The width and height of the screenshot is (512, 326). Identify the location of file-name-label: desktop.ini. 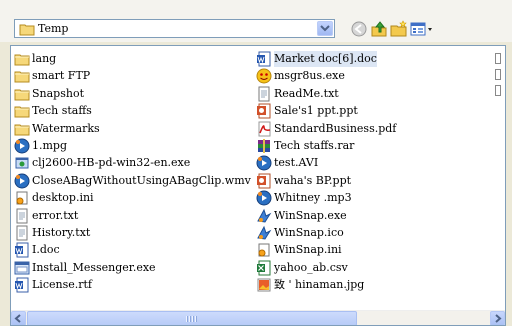
(63, 198).